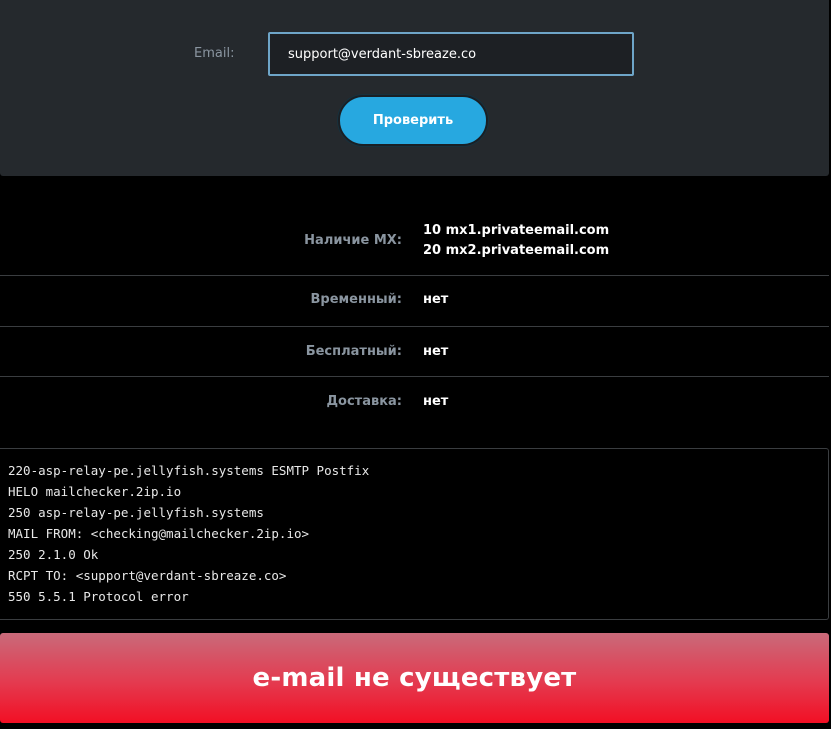 The width and height of the screenshot is (831, 729). What do you see at coordinates (136, 512) in the screenshot?
I see `log-line: 250 asp-relay-pe.jellyfish.systems` at bounding box center [136, 512].